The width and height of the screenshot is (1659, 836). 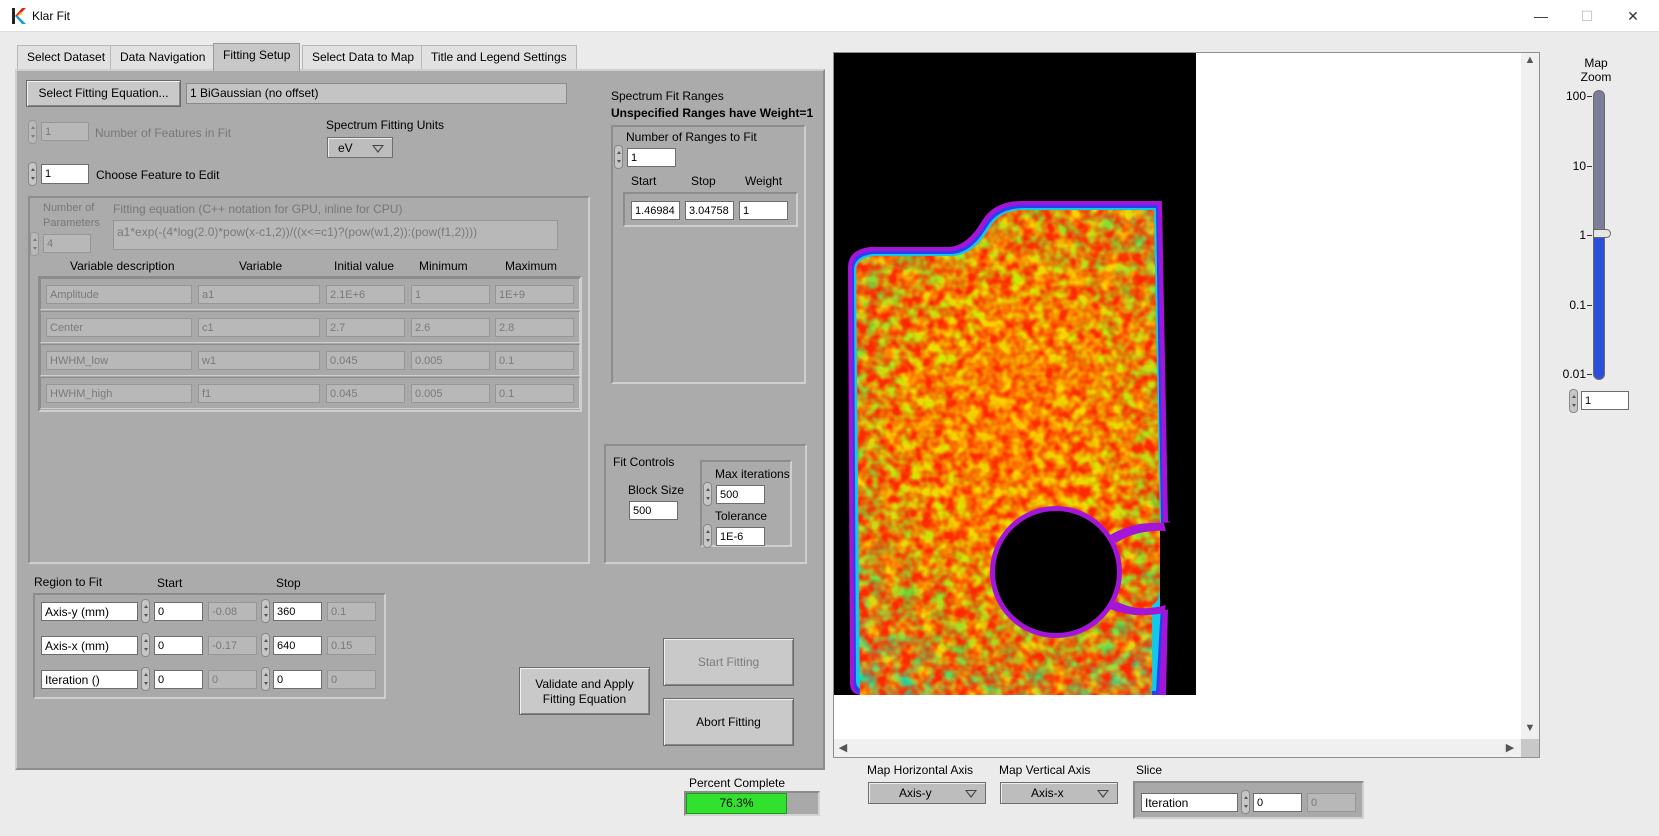 What do you see at coordinates (1510, 747) in the screenshot?
I see `scroll-right-icon: ▶` at bounding box center [1510, 747].